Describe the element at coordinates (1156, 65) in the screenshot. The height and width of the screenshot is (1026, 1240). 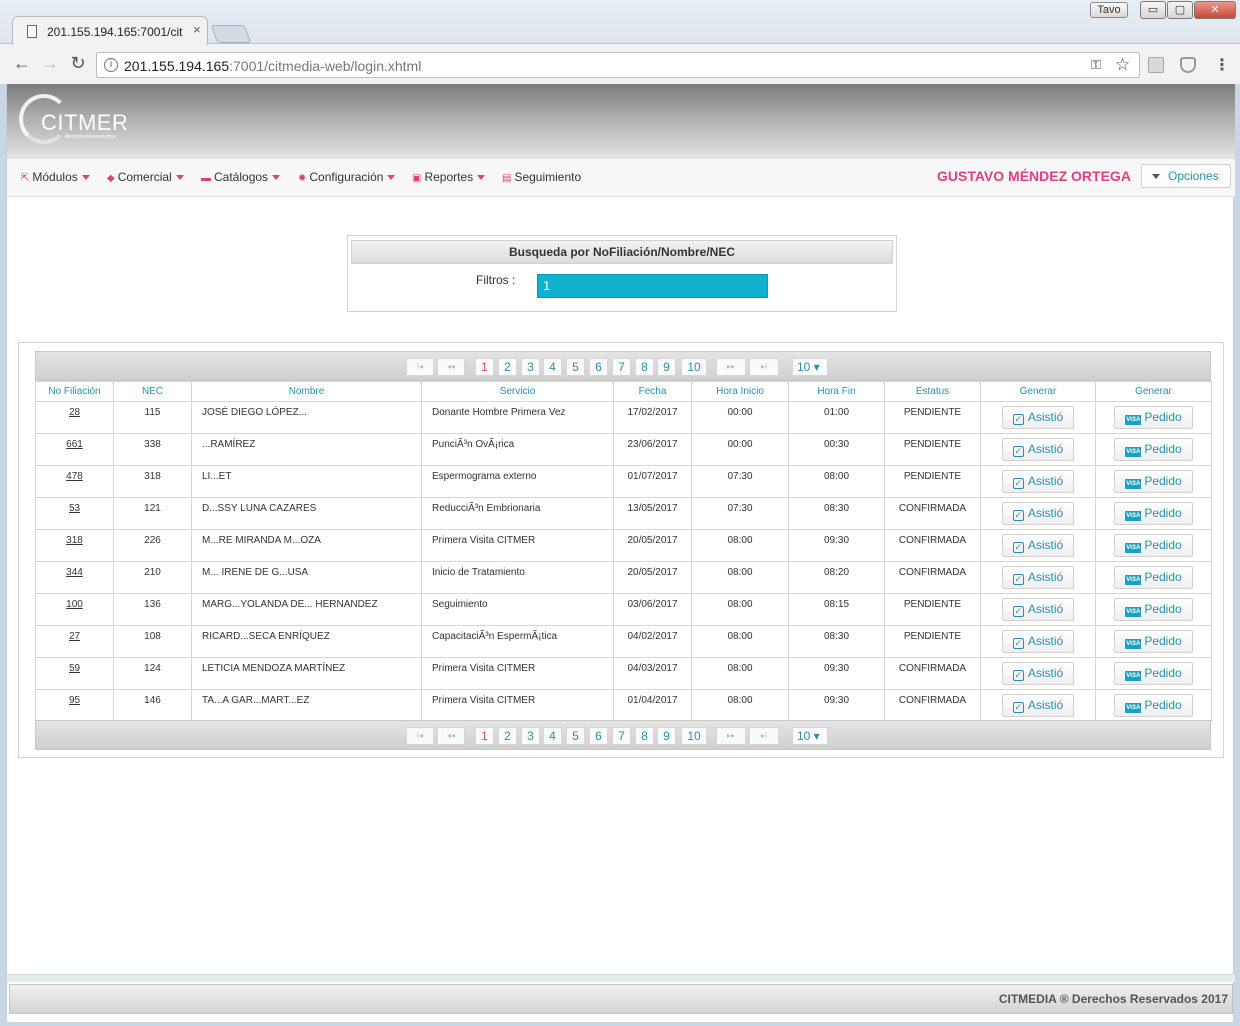
I see `extension-pdf-icon` at that location.